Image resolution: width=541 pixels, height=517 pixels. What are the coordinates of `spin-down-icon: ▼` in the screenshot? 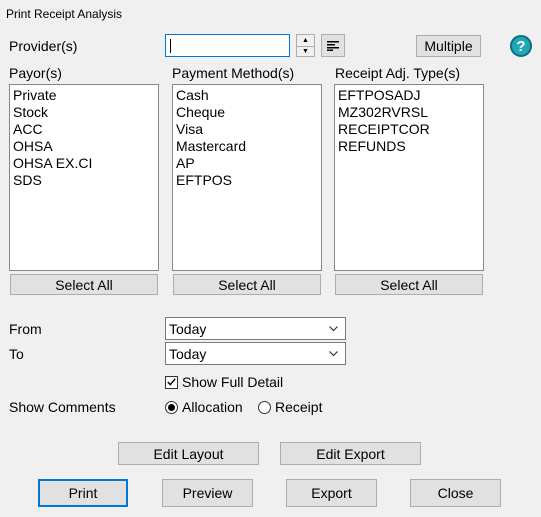 It's located at (305, 51).